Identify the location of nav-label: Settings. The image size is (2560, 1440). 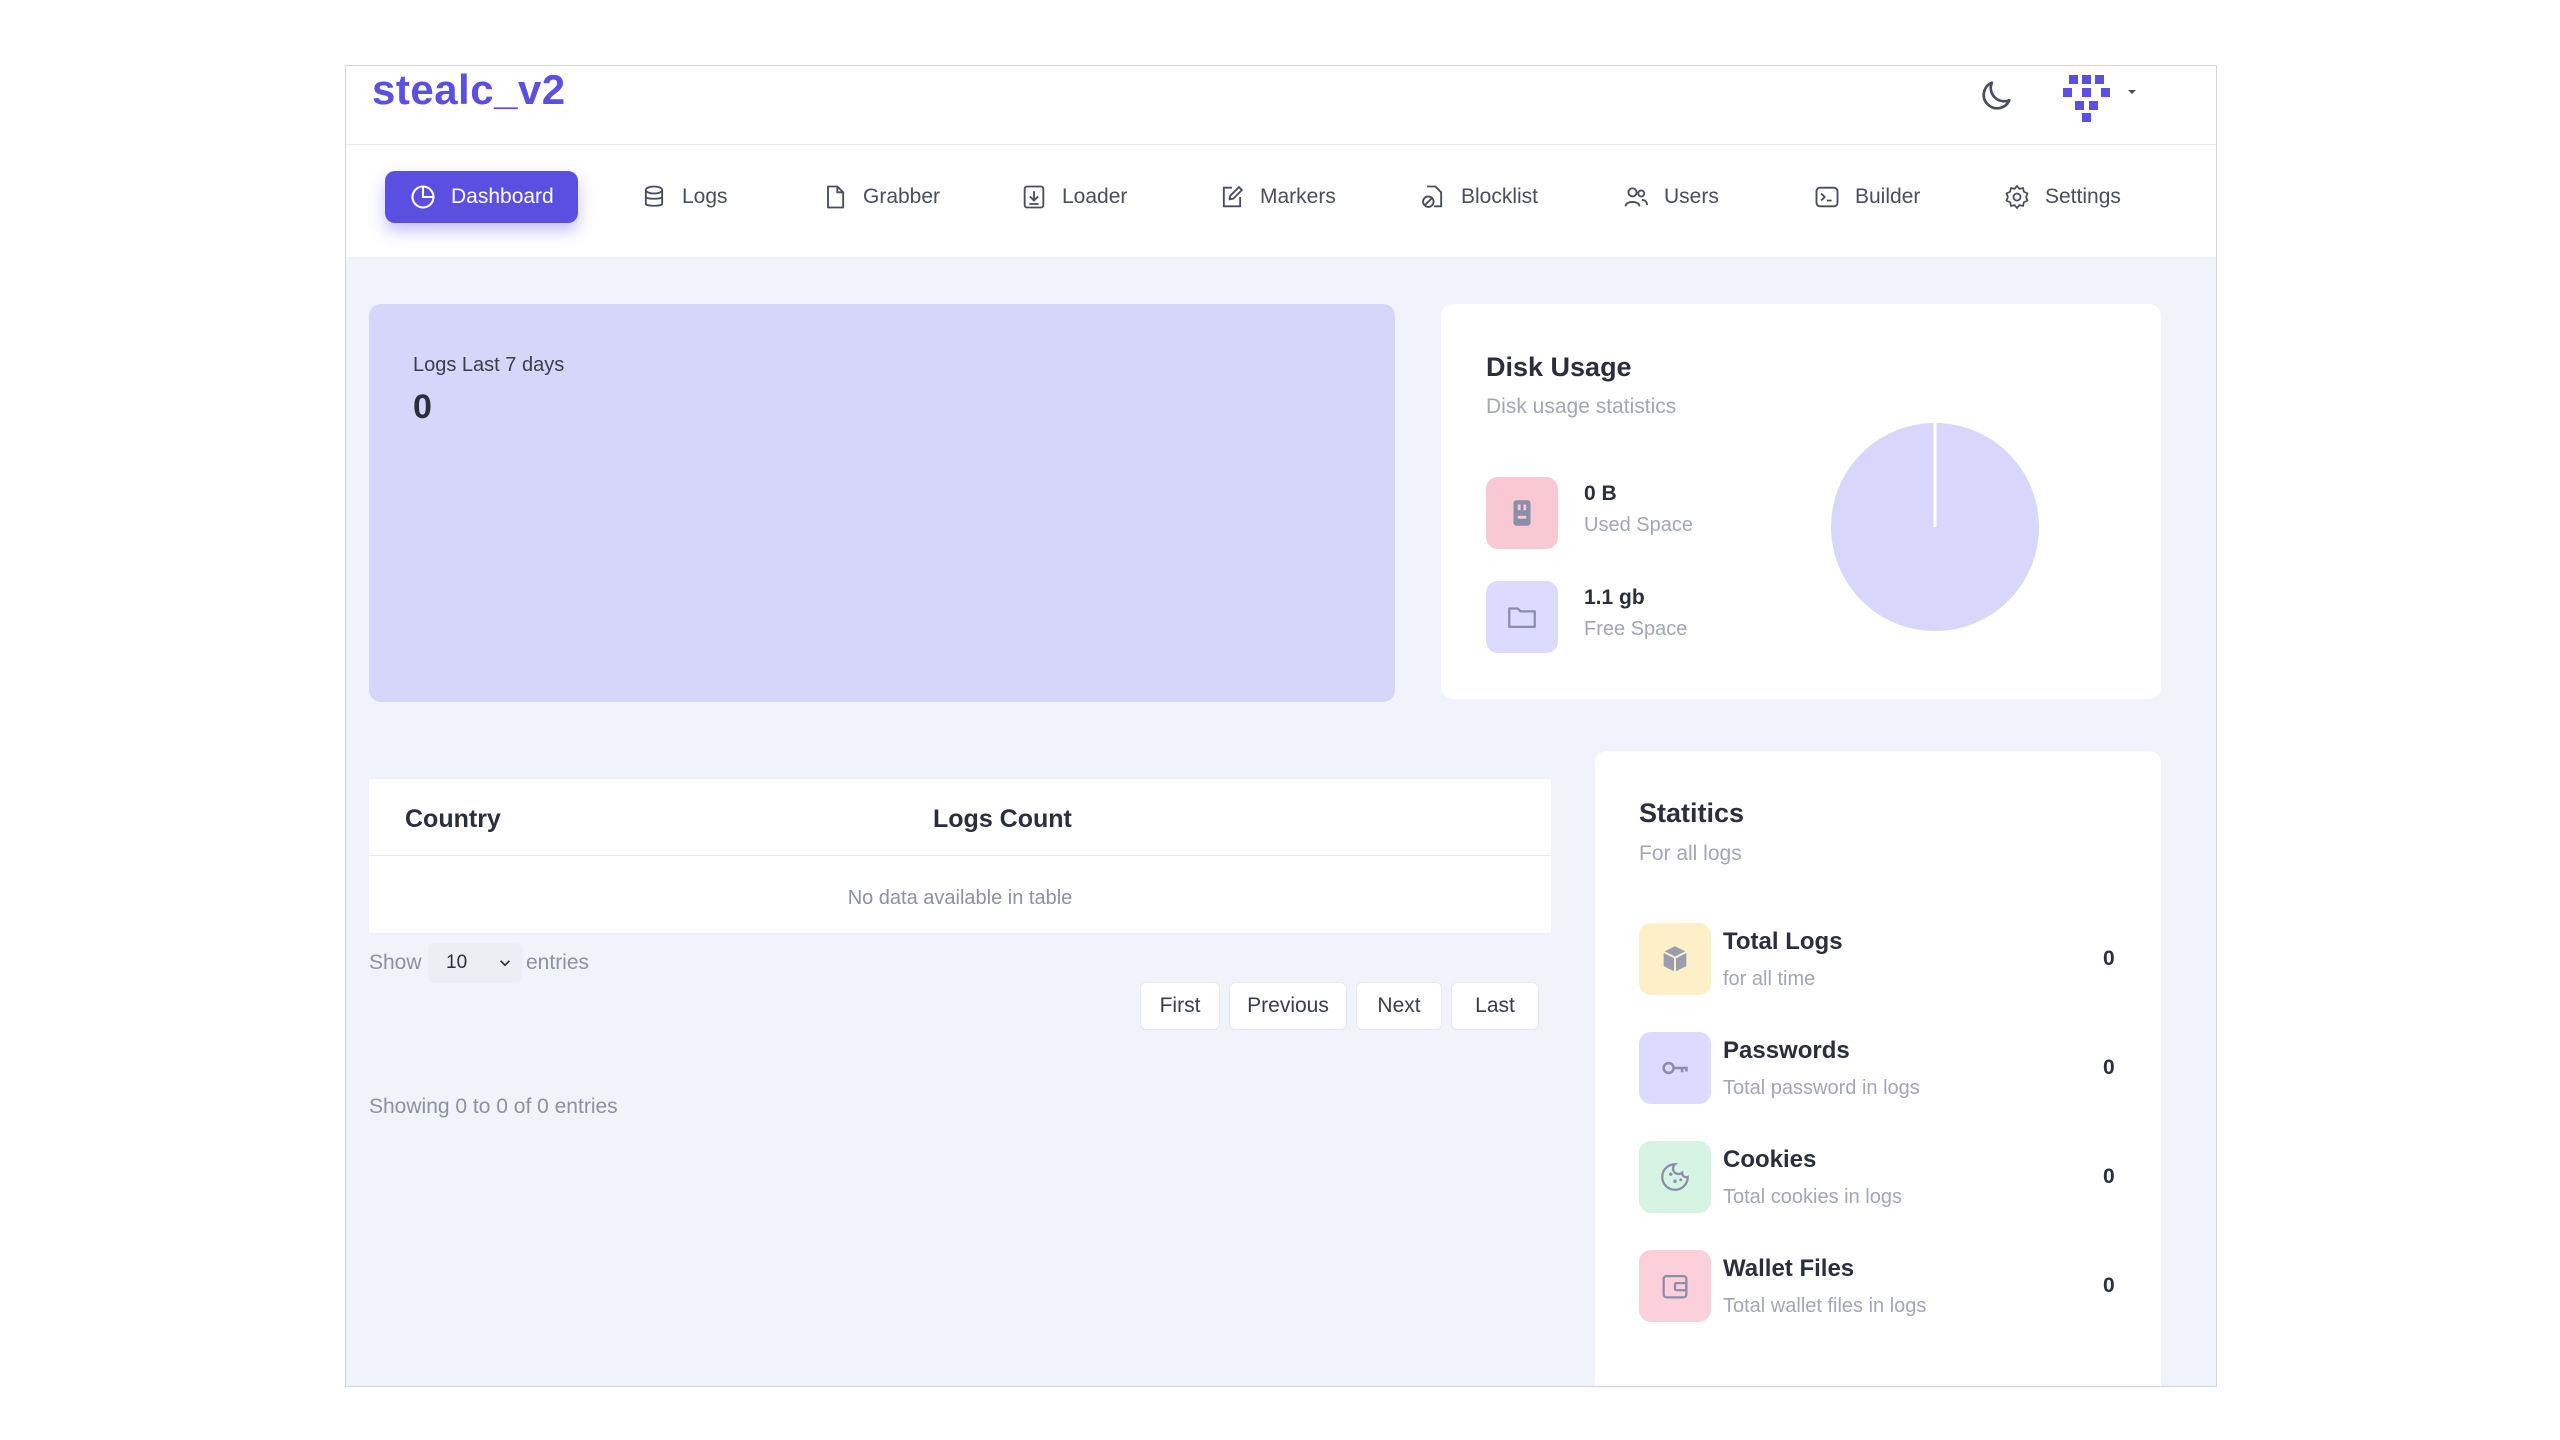
(2083, 196).